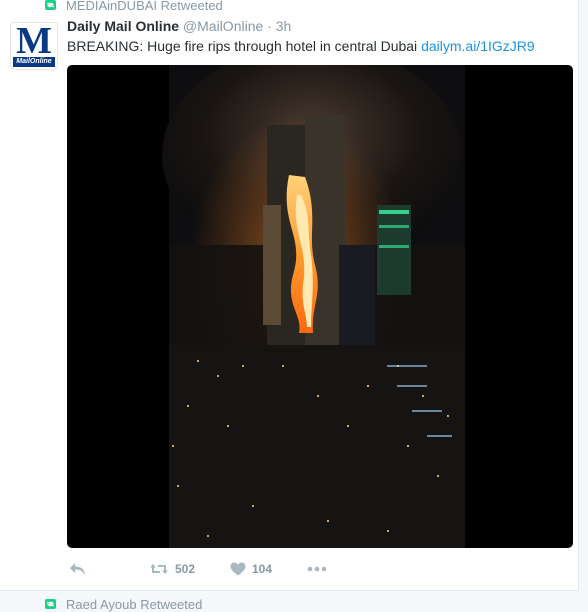  I want to click on more-button, so click(317, 569).